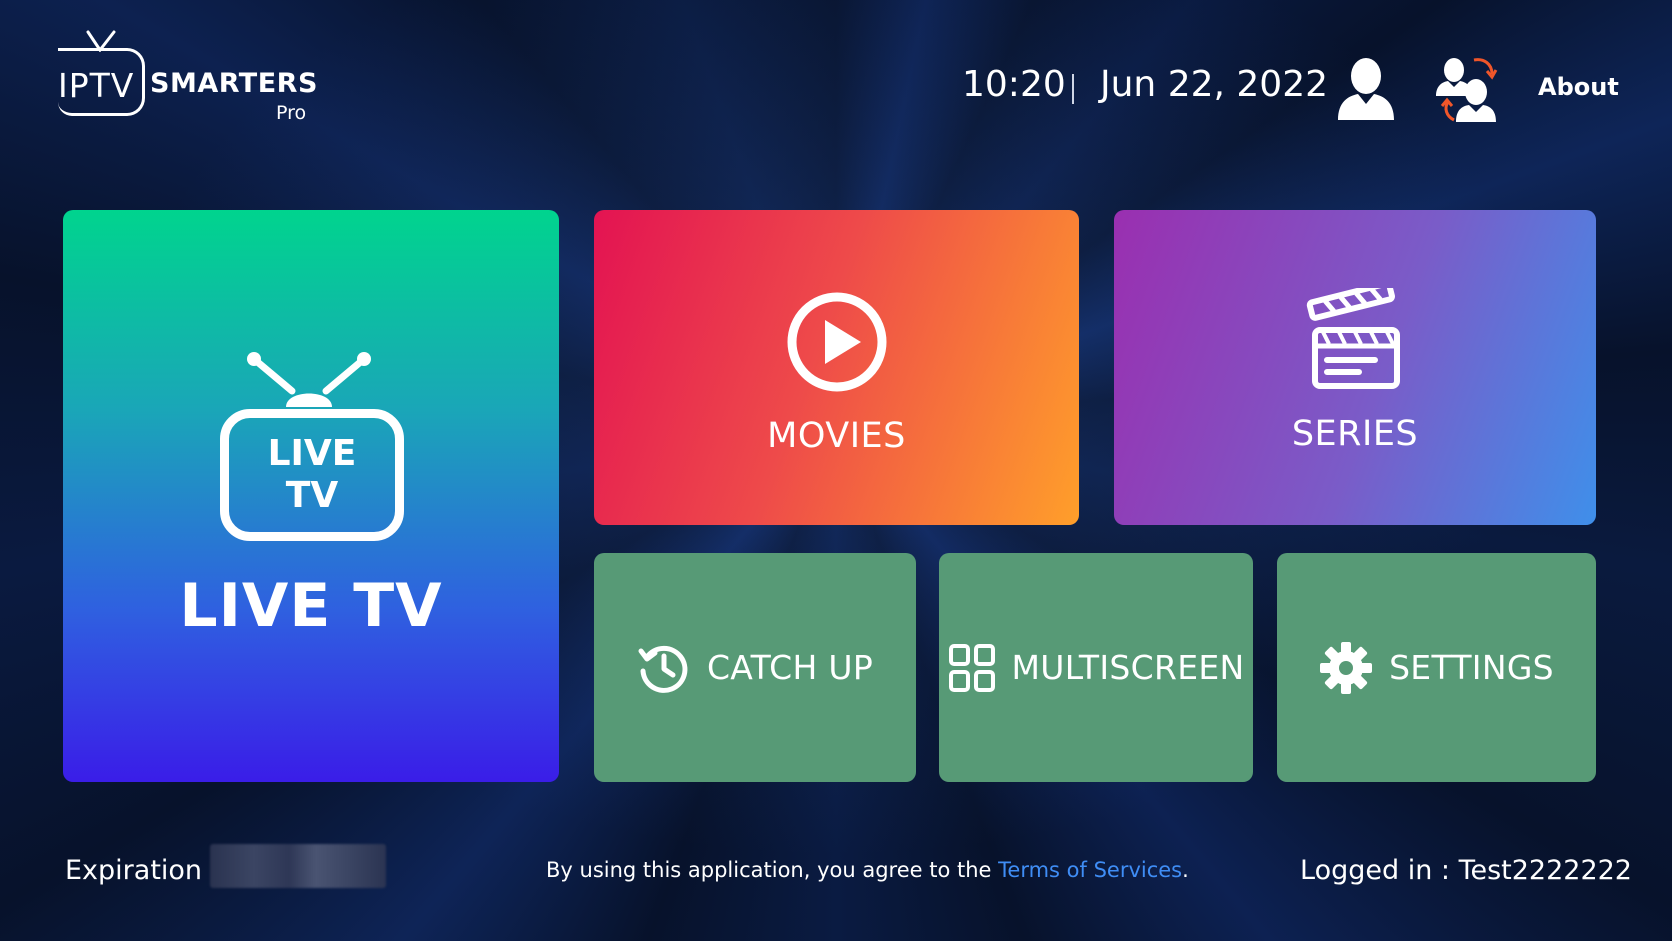 Image resolution: width=1672 pixels, height=941 pixels. Describe the element at coordinates (1353, 338) in the screenshot. I see `clapperboard-icon` at that location.